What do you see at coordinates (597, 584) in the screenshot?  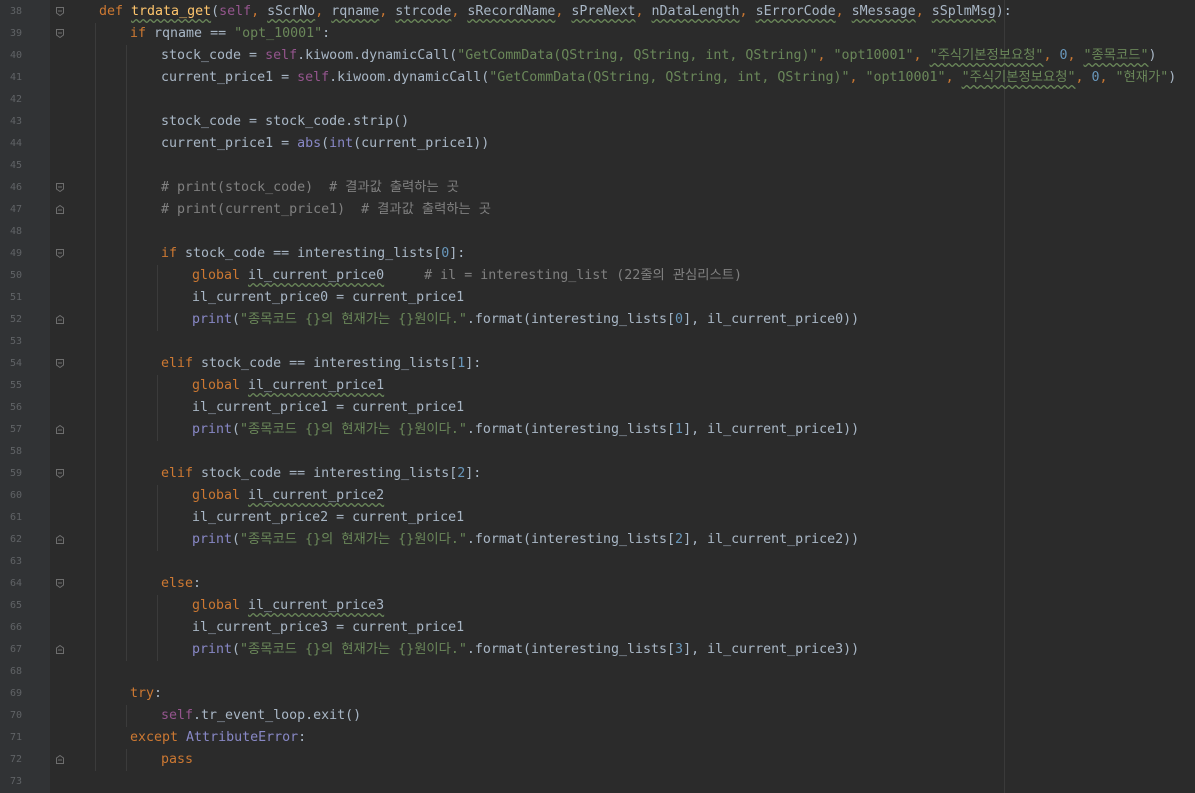 I see `code-line: 64 else:` at bounding box center [597, 584].